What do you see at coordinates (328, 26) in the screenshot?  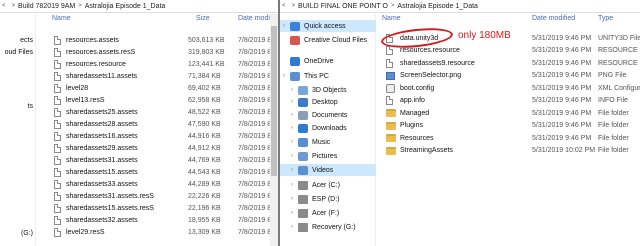 I see `sidebar-item: › Quick access` at bounding box center [328, 26].